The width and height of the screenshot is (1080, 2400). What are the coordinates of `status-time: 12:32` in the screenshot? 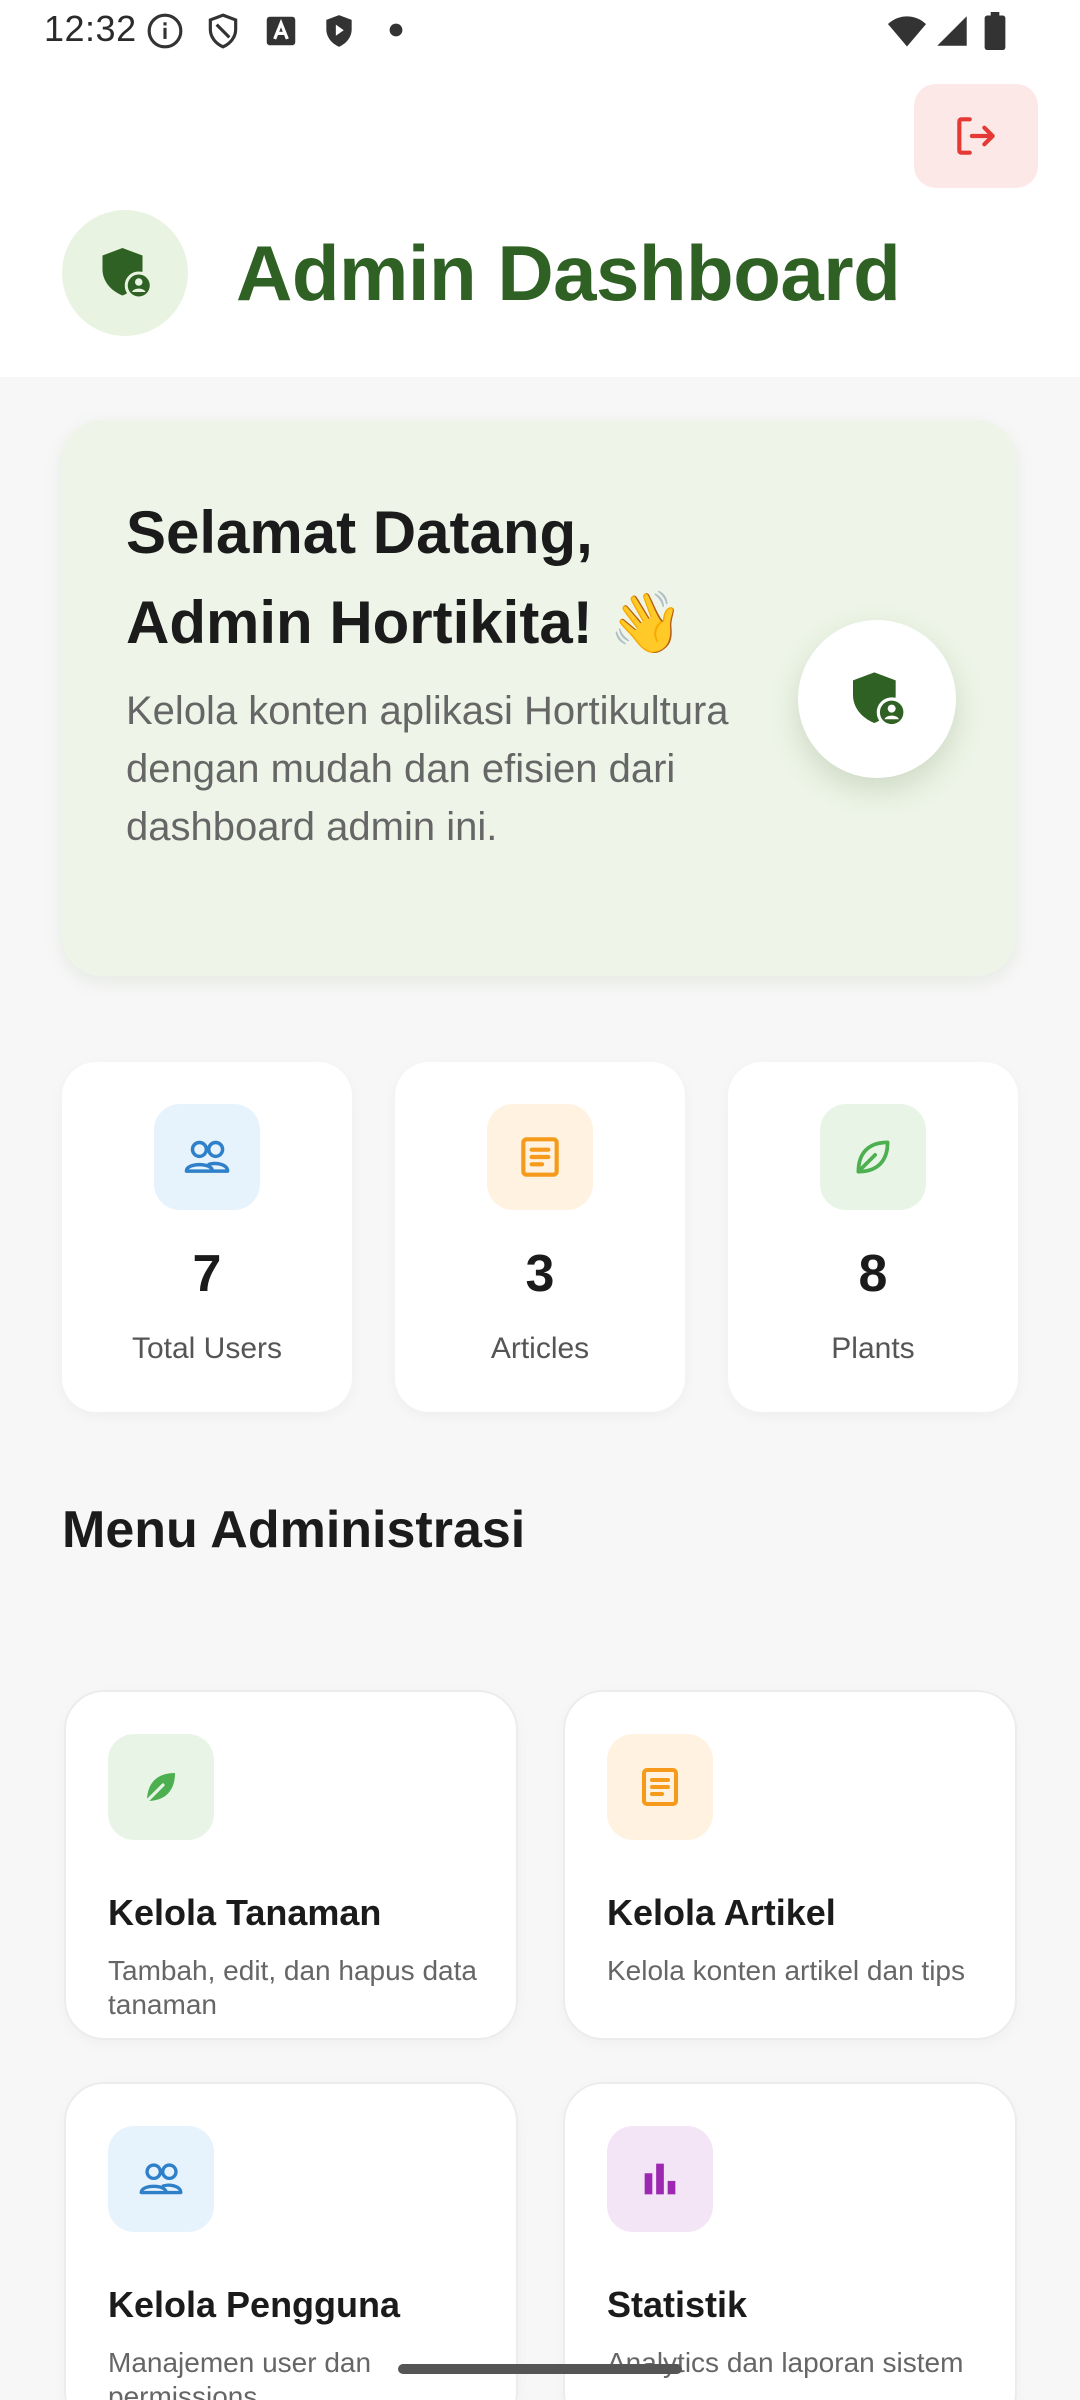 It's located at (90, 28).